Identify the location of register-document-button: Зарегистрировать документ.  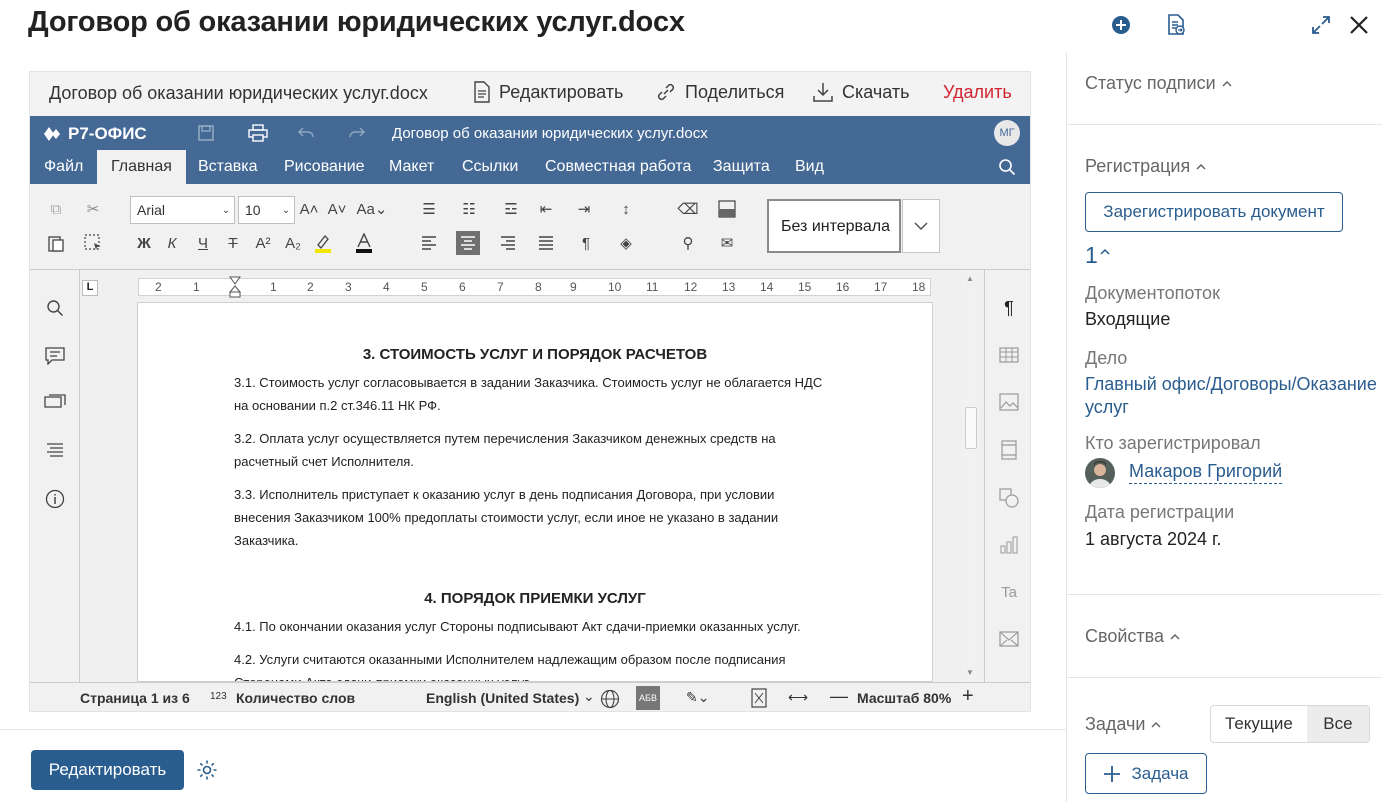
(1214, 212).